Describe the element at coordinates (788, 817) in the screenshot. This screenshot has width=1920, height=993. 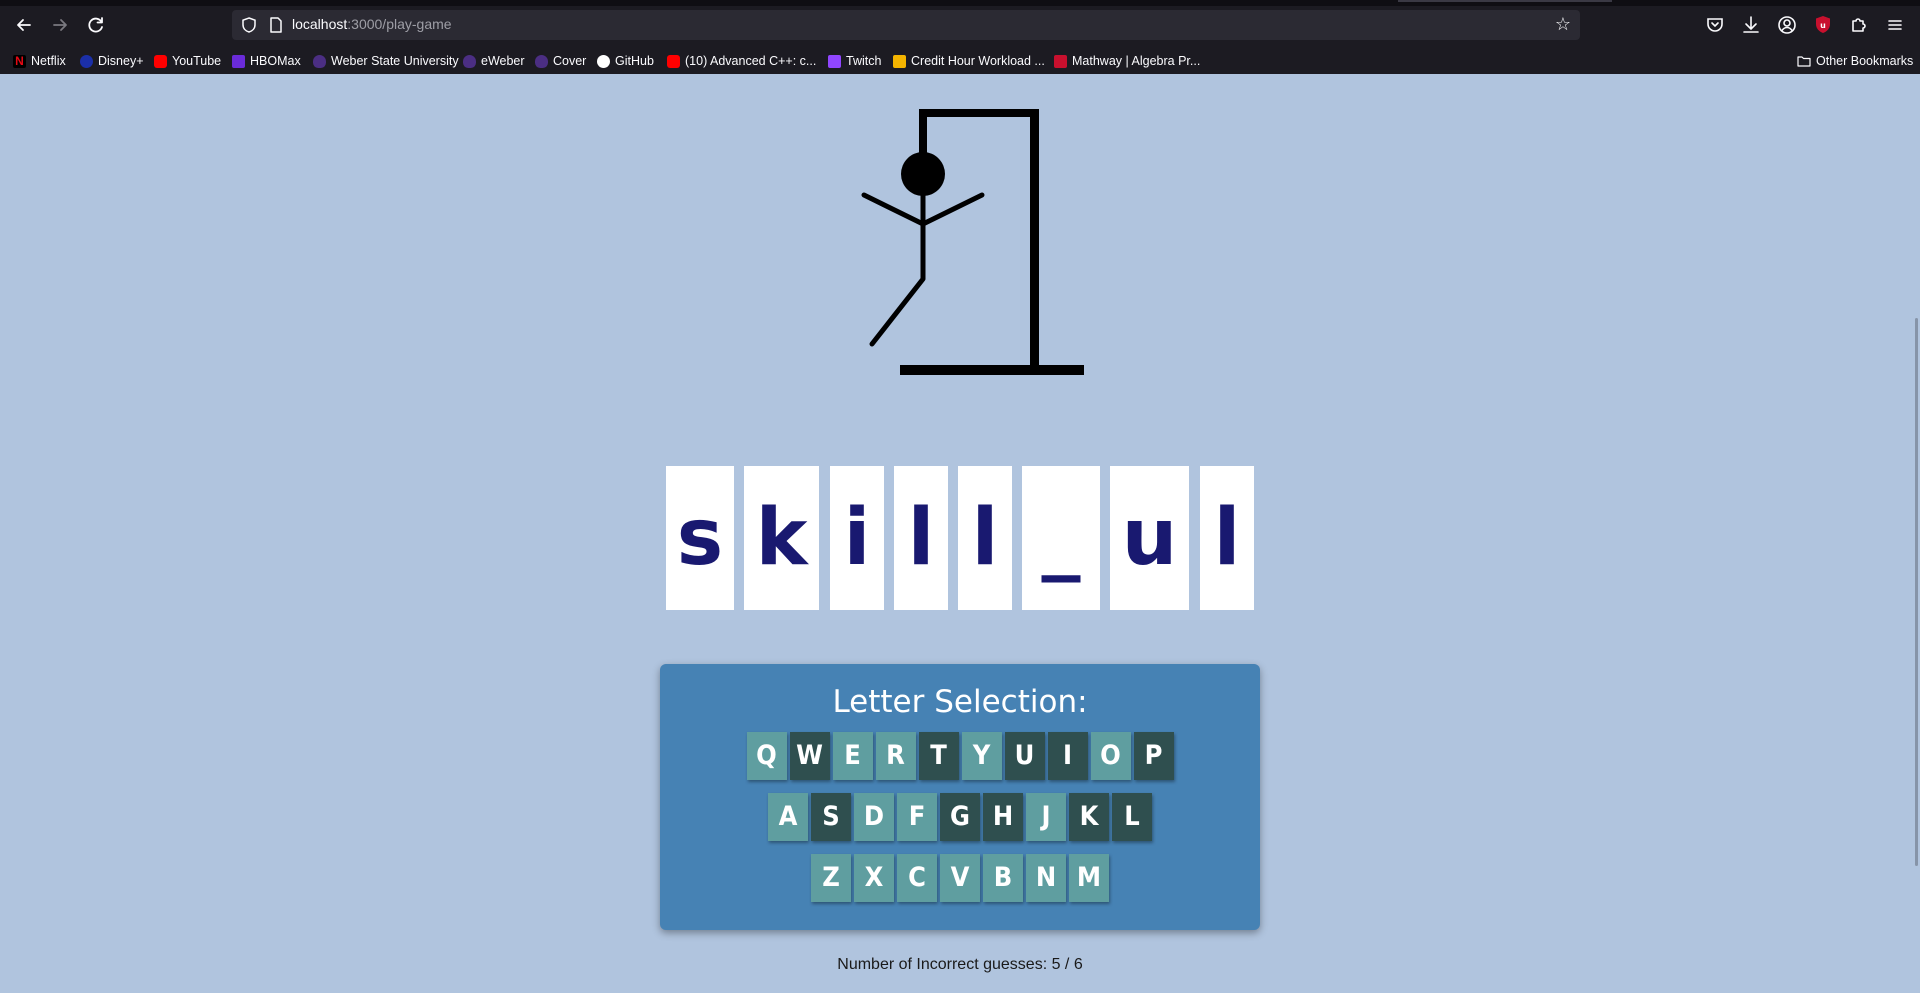
I see `letter-key-a: A` at that location.